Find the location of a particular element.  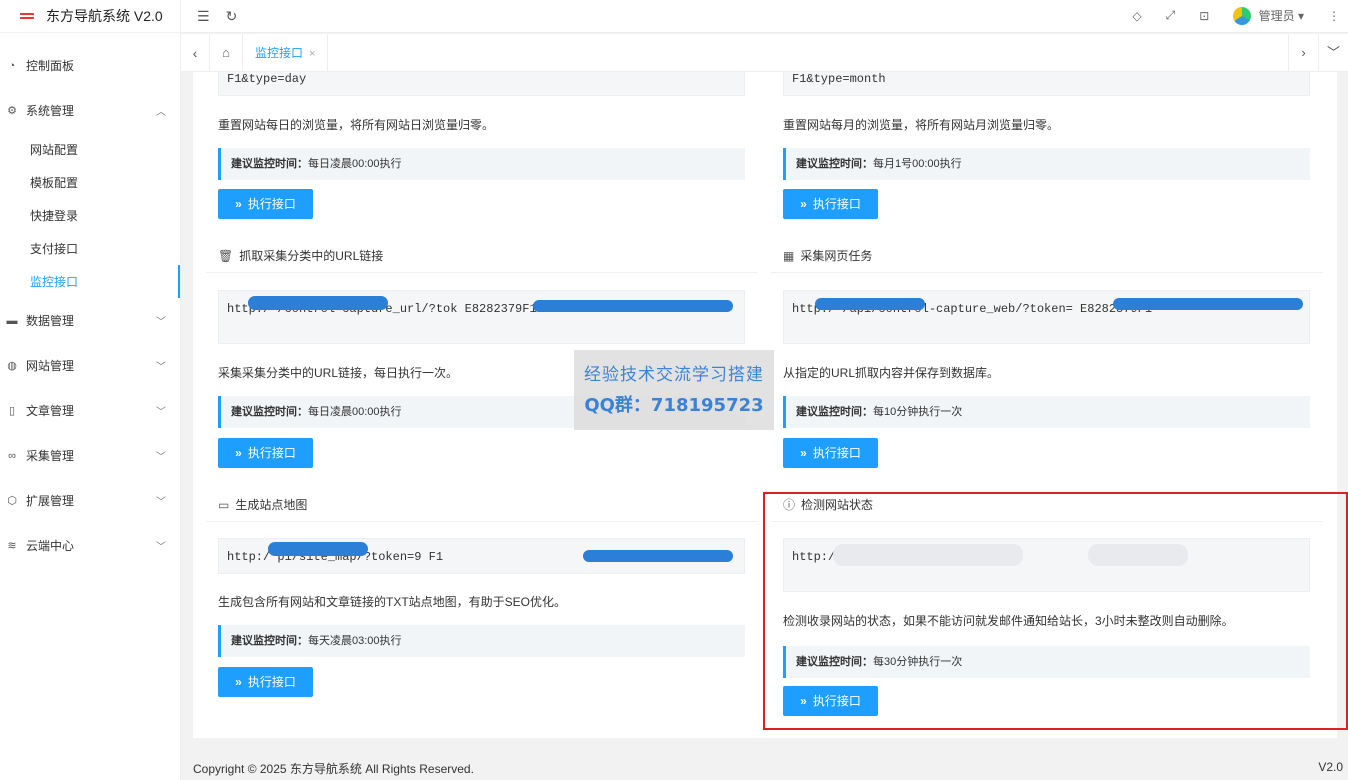

tab-label: 监控接口 is located at coordinates (279, 53).